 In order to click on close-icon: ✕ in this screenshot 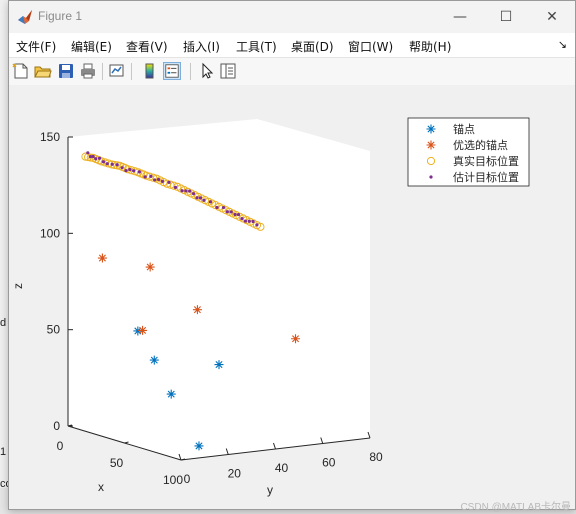, I will do `click(552, 17)`.